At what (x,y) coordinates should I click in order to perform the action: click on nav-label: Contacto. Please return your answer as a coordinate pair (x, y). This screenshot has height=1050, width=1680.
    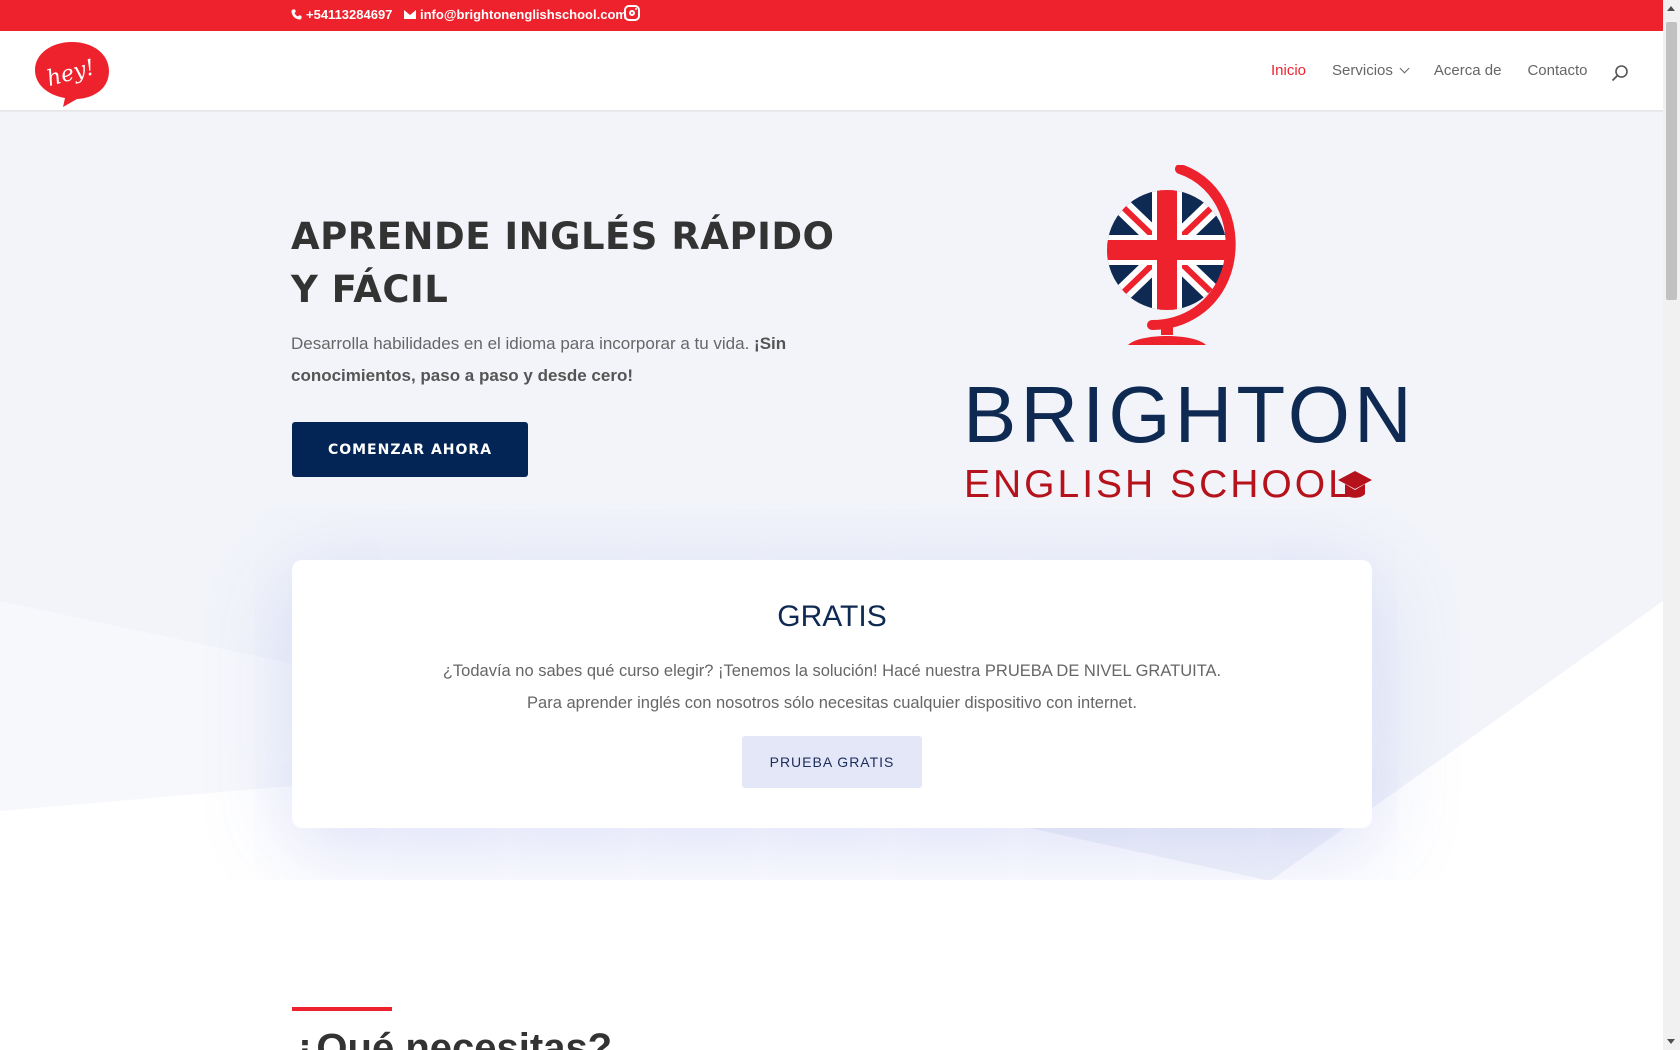
    Looking at the image, I should click on (1557, 70).